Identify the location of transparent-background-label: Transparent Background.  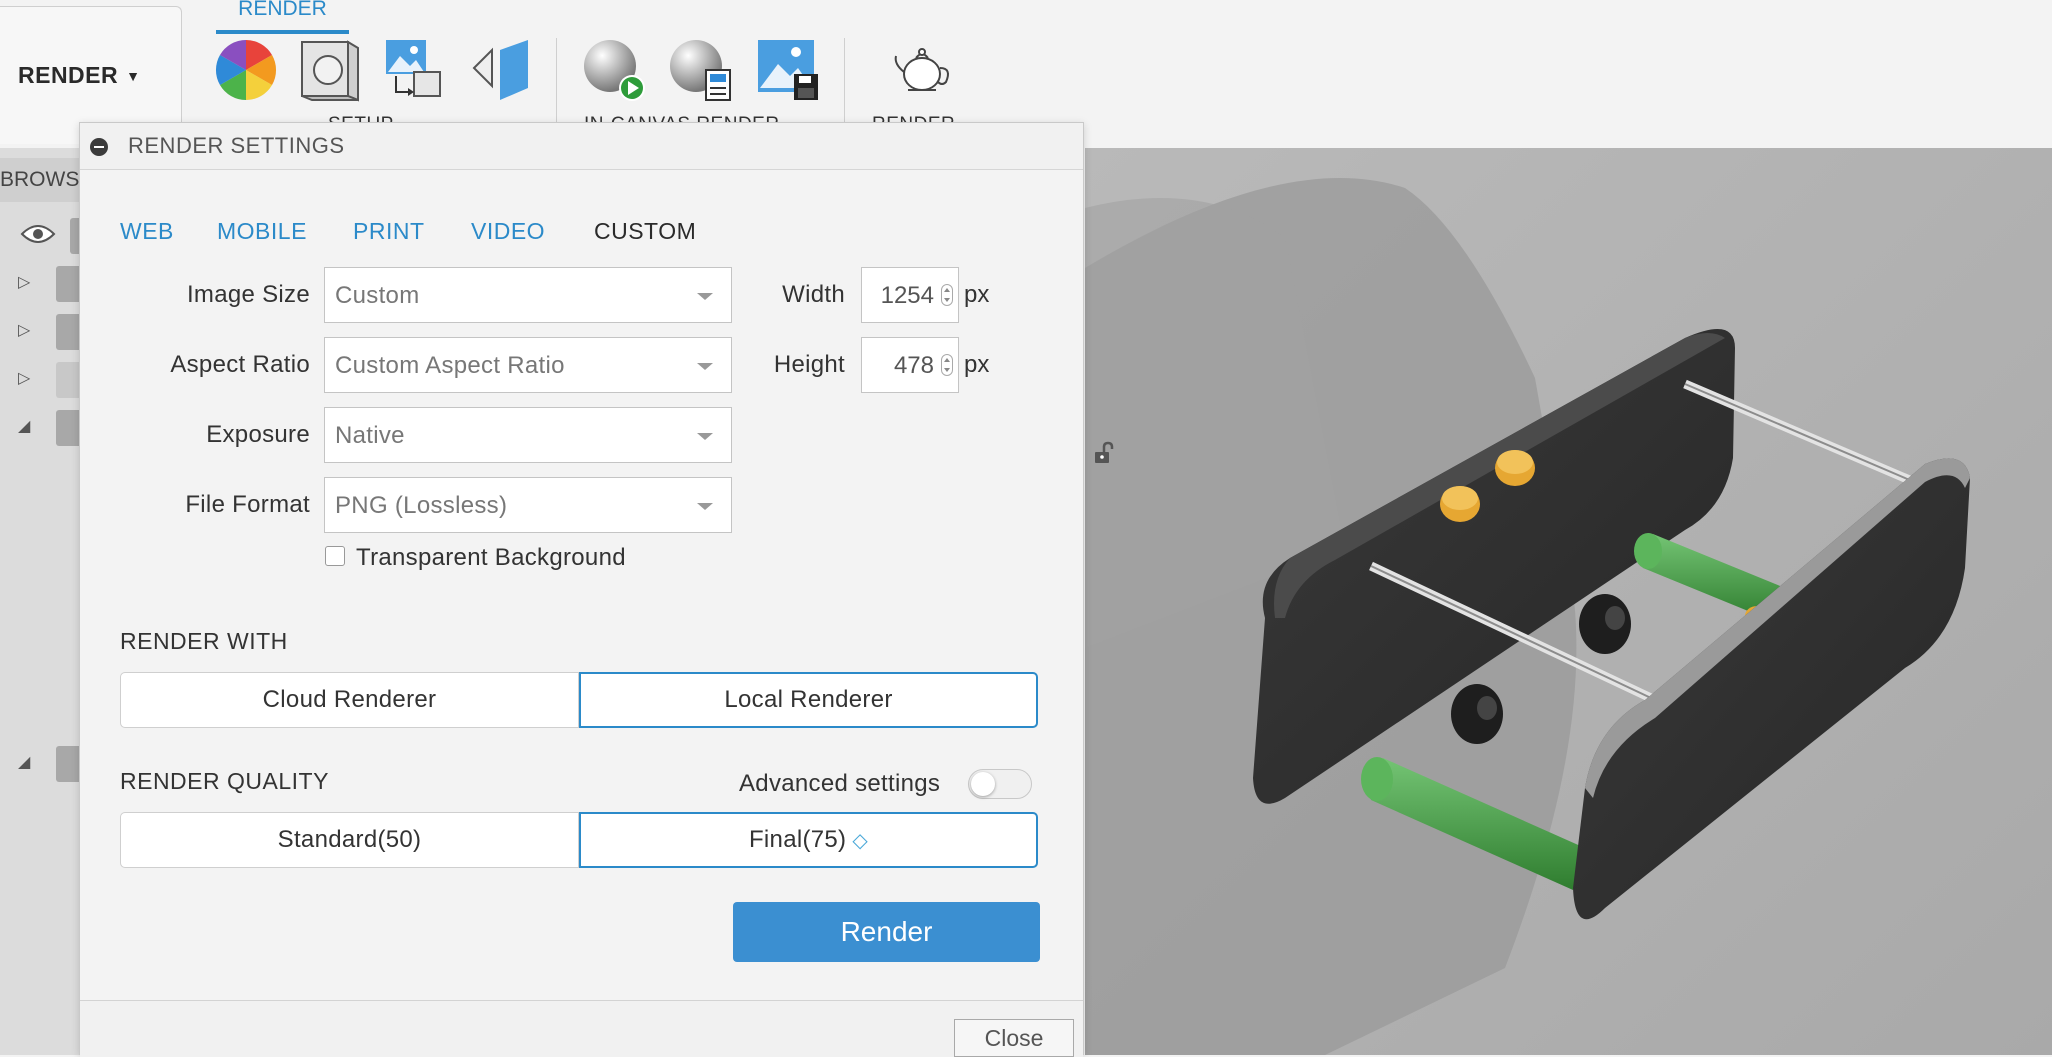
(491, 558).